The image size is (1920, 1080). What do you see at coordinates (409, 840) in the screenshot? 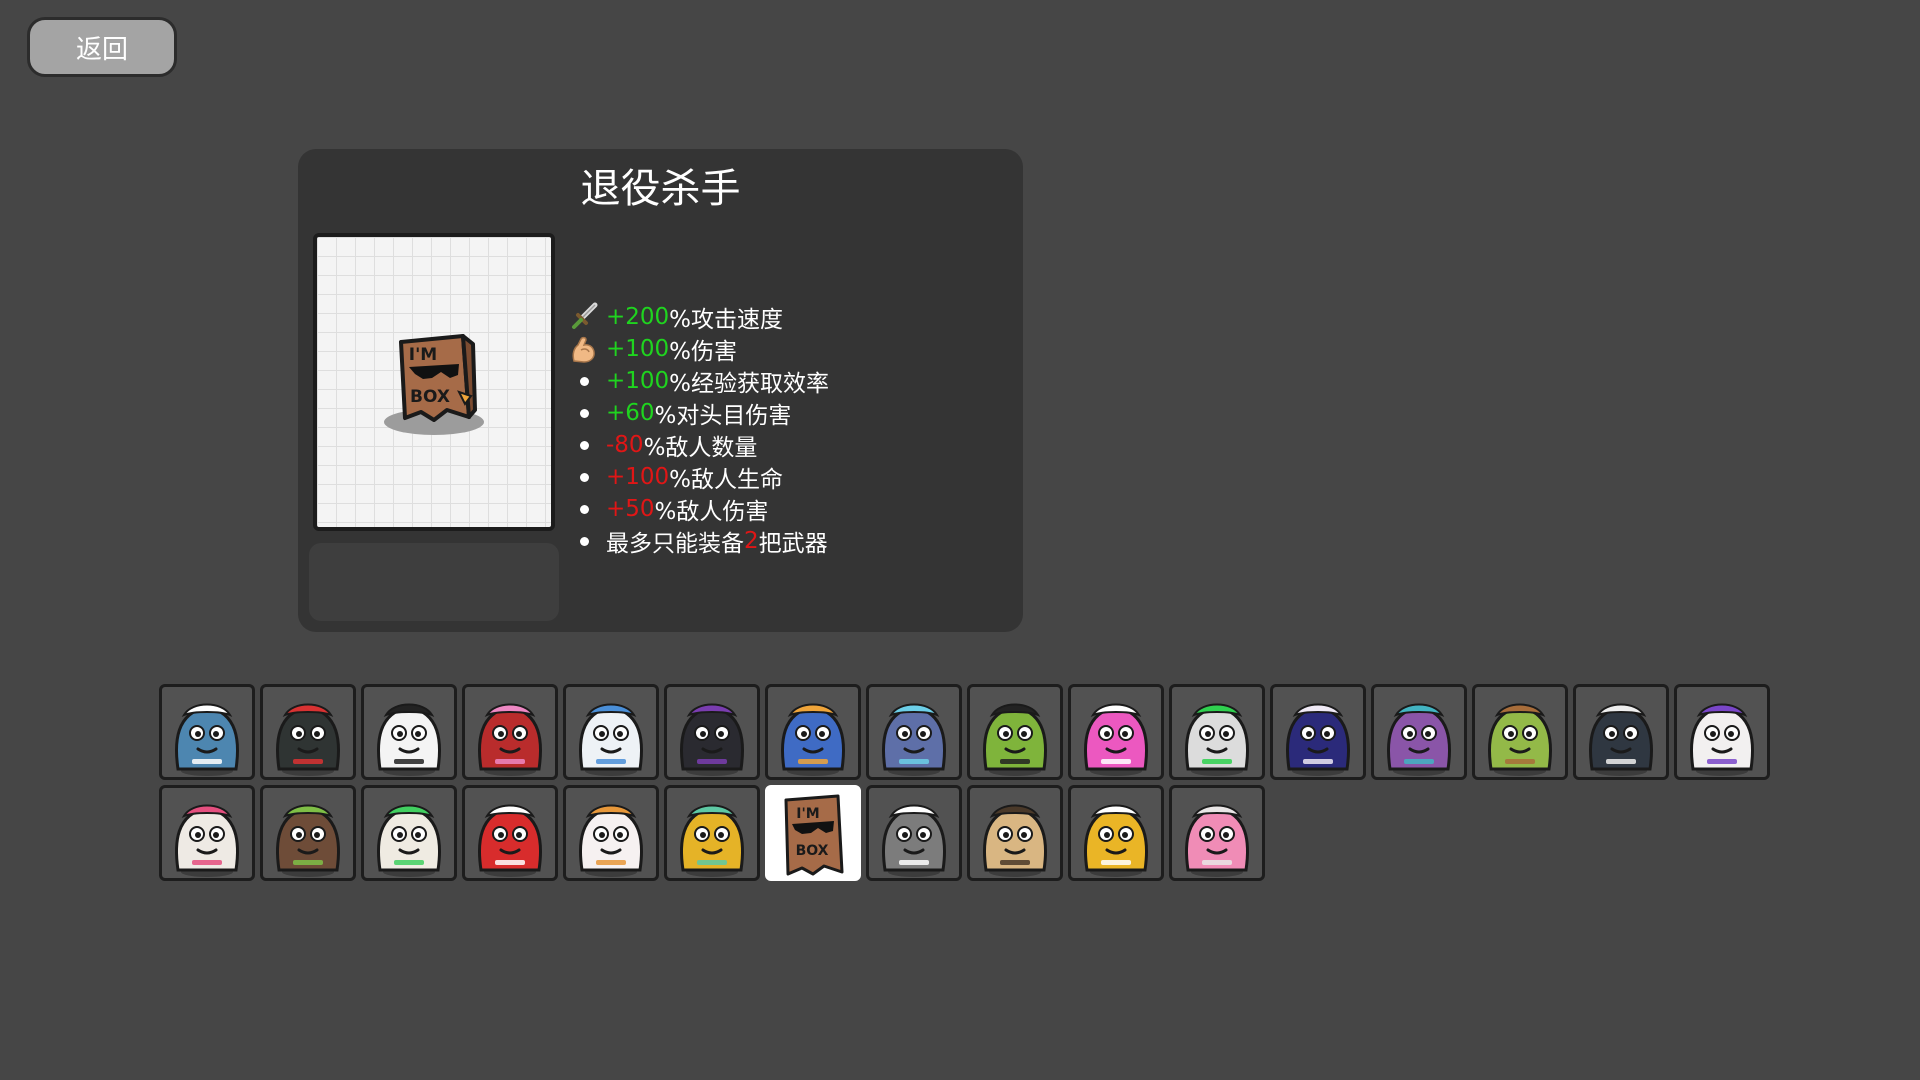
I see `mummy-icon` at bounding box center [409, 840].